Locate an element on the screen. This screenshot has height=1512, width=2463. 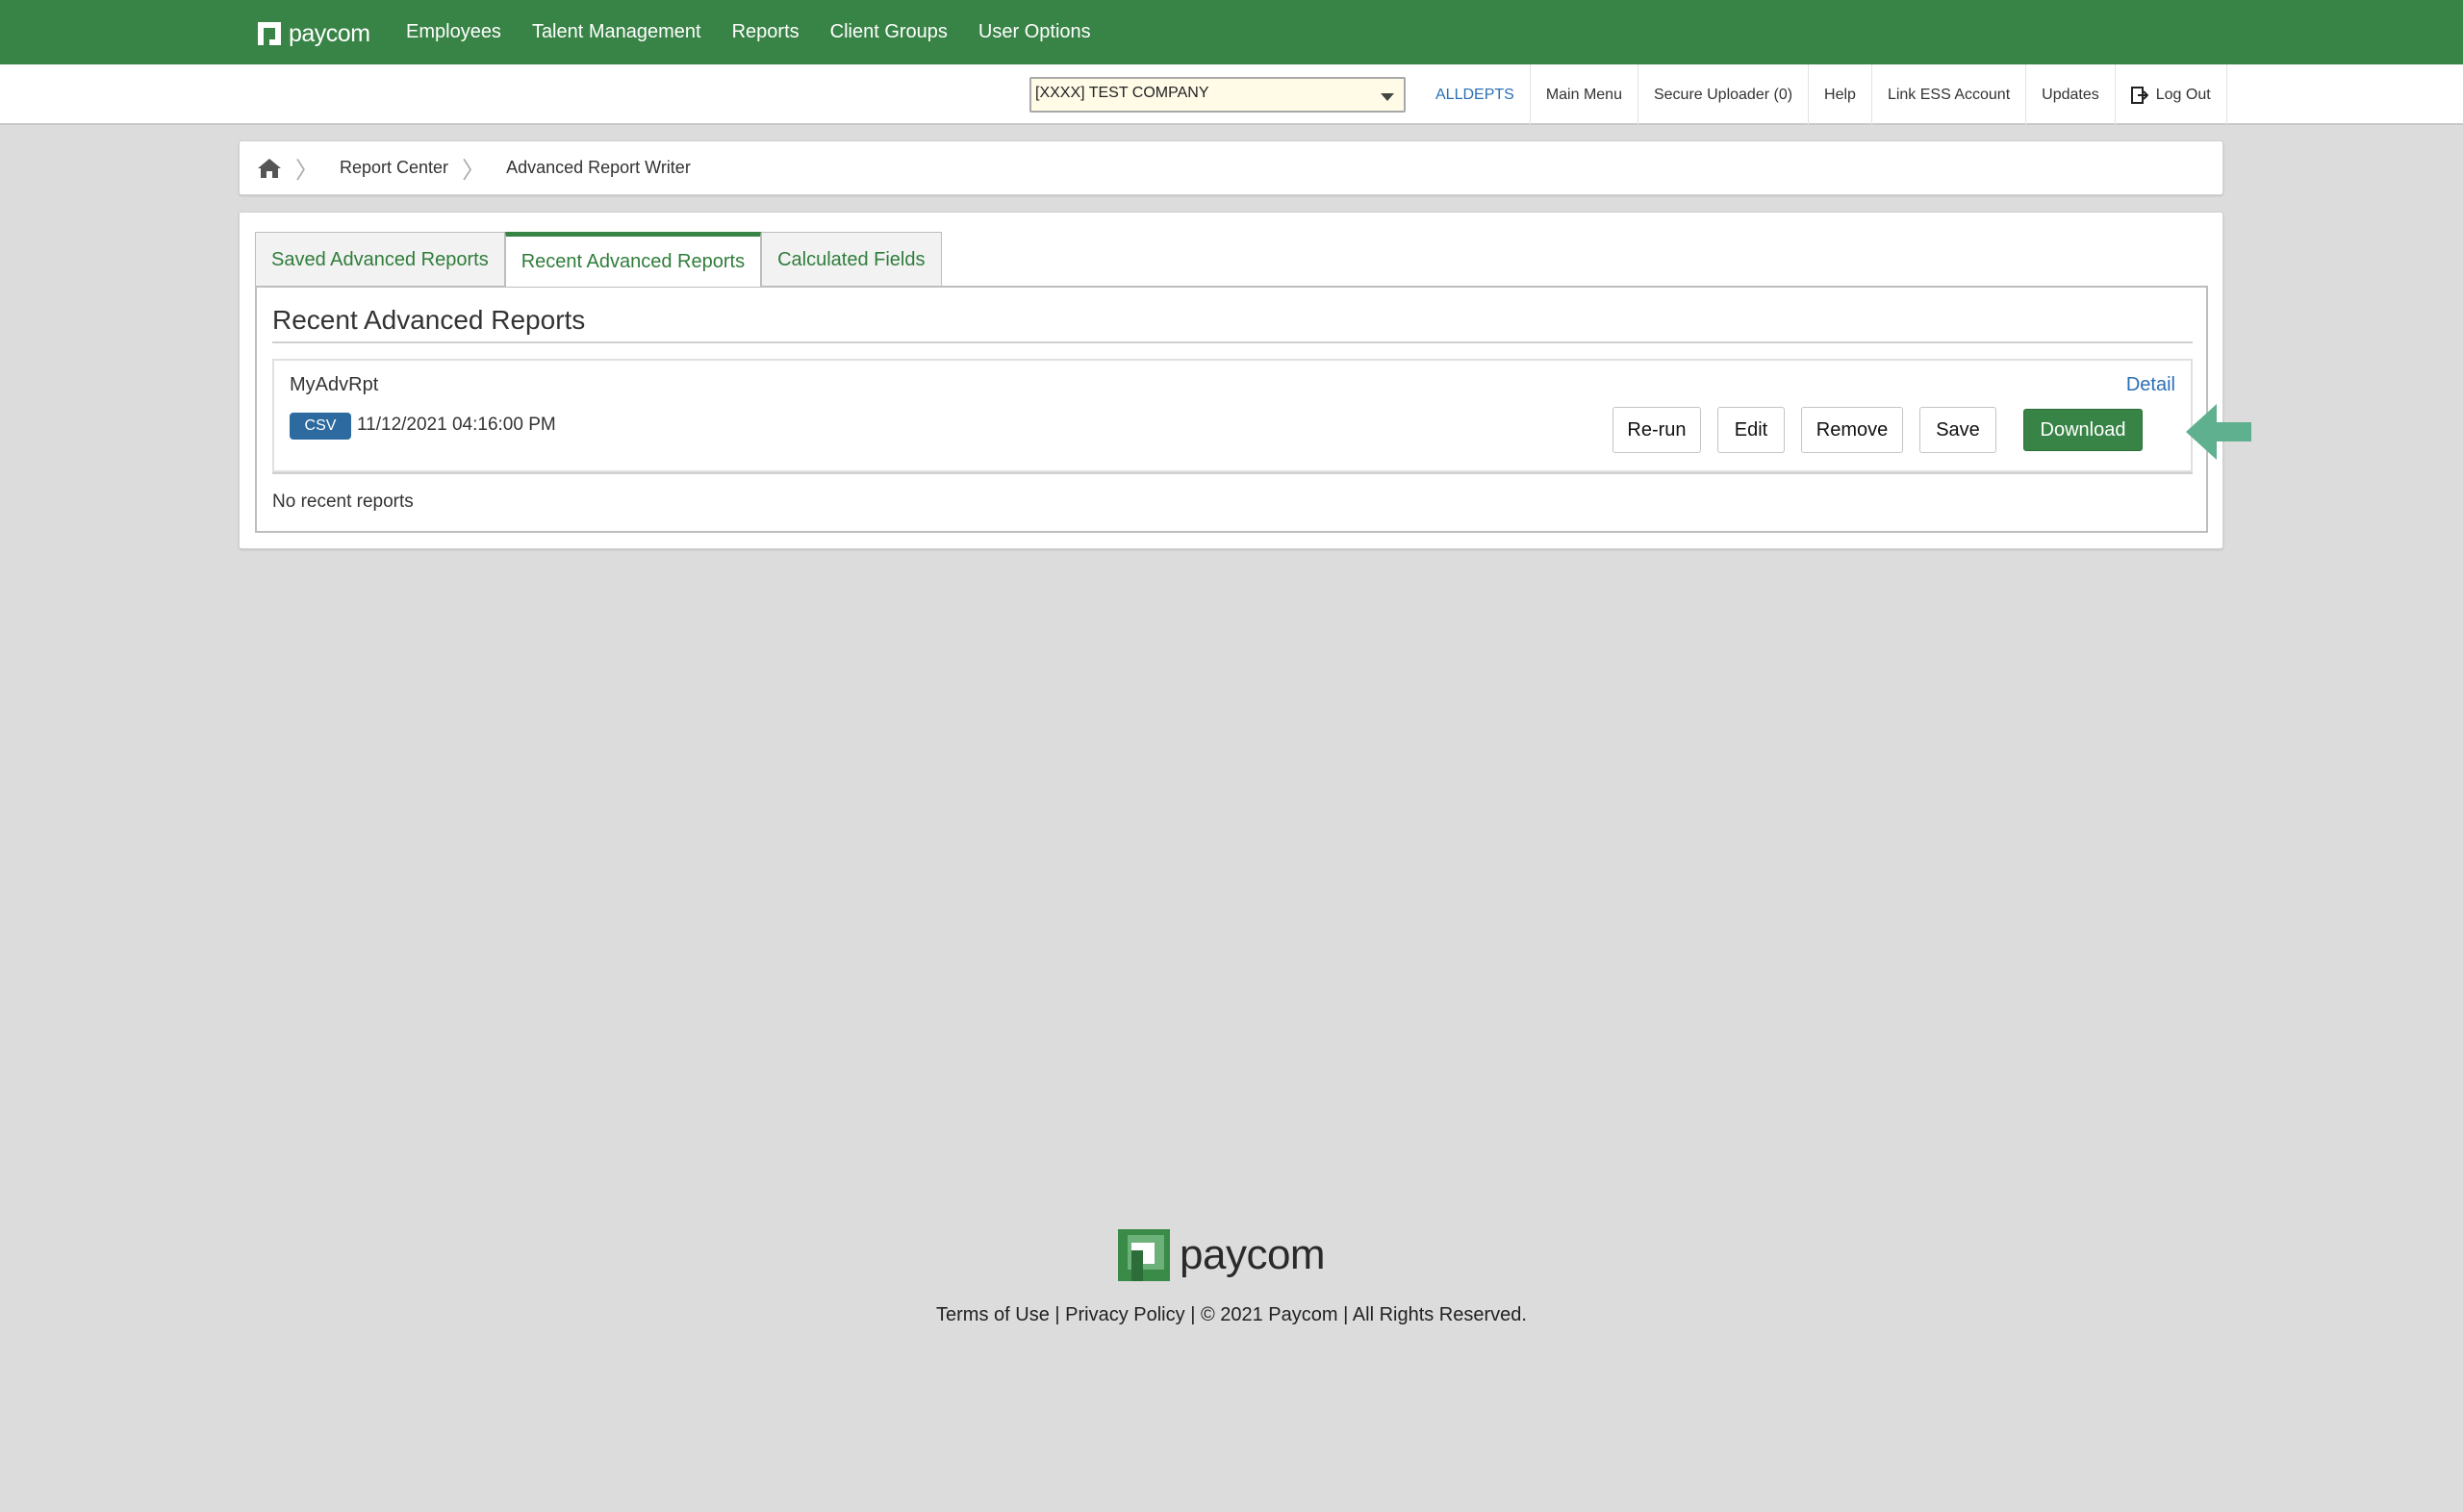
terms-link: Terms of Use is located at coordinates (993, 1315).